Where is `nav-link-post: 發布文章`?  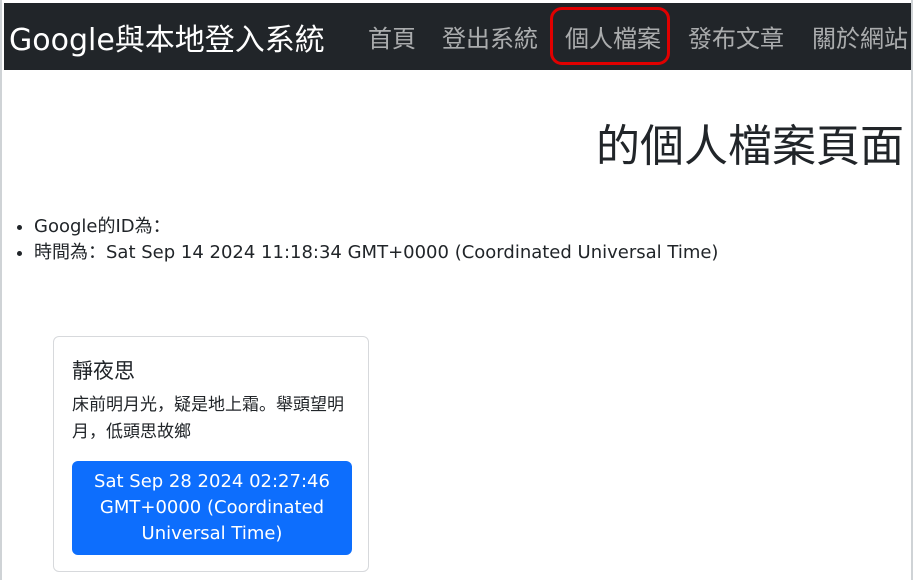
nav-link-post: 發布文章 is located at coordinates (736, 36).